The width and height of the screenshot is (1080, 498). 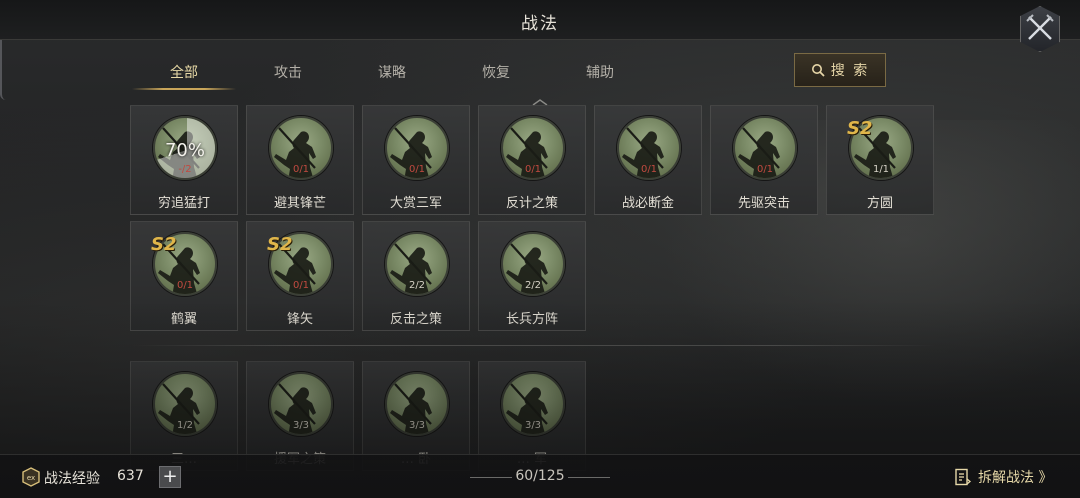 I want to click on page-count-line-right, so click(x=589, y=477).